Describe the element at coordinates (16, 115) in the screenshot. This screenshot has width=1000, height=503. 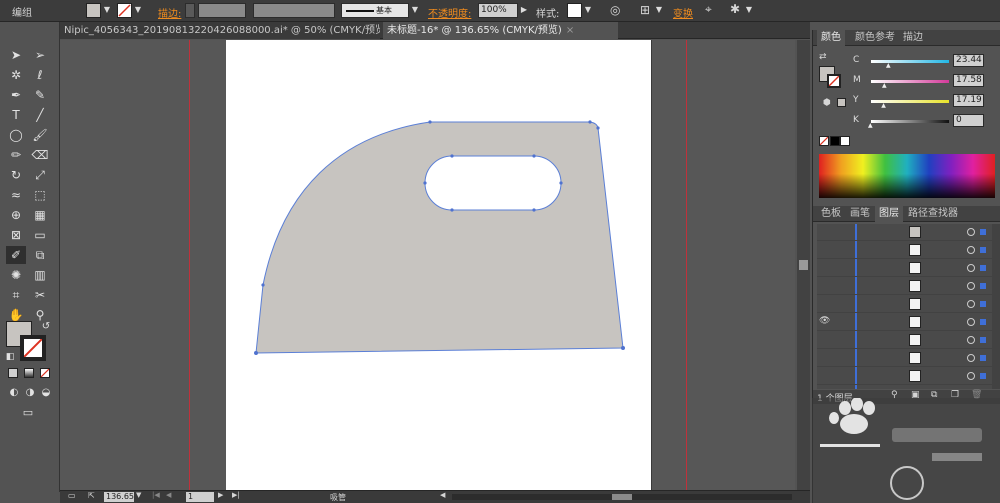
I see `type-tool-icon: T` at that location.